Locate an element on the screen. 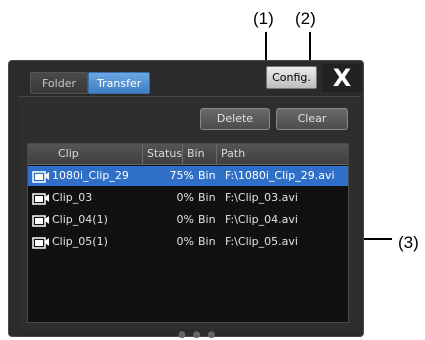  table-row: Clip_03 0% Bin F:\Clip_03.avi is located at coordinates (188, 198).